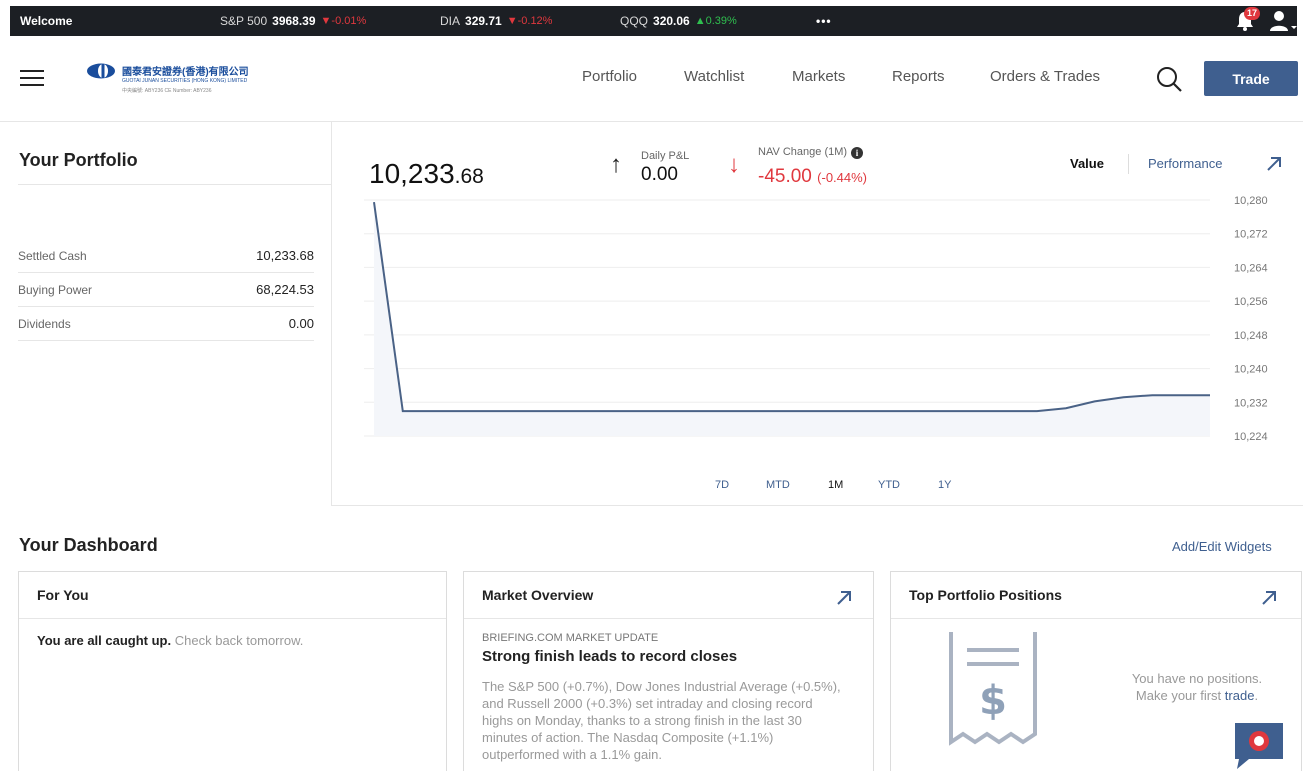 This screenshot has width=1303, height=771. Describe the element at coordinates (616, 164) in the screenshot. I see `arrow-up-icon: ↑` at that location.